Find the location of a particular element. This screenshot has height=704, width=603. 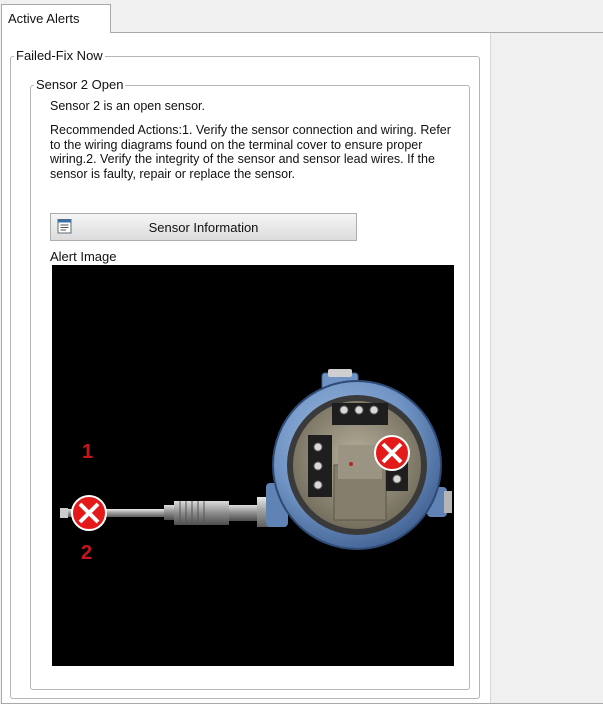

alert-summary: Sensor 2 is an open sensor. is located at coordinates (127, 106).